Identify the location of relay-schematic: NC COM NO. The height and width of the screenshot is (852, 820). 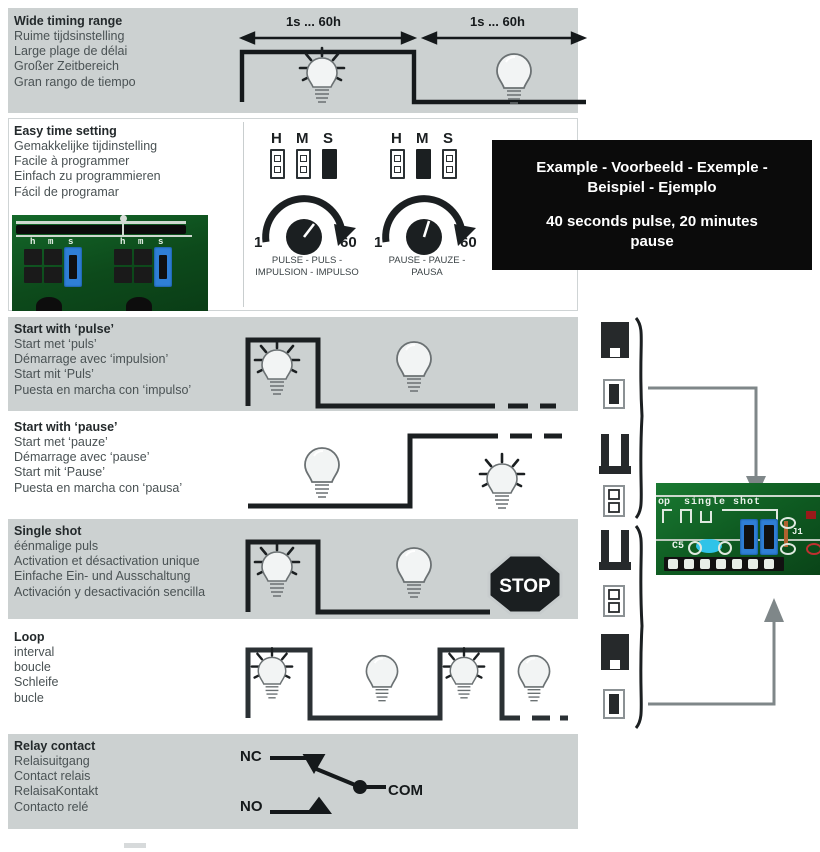
(356, 781).